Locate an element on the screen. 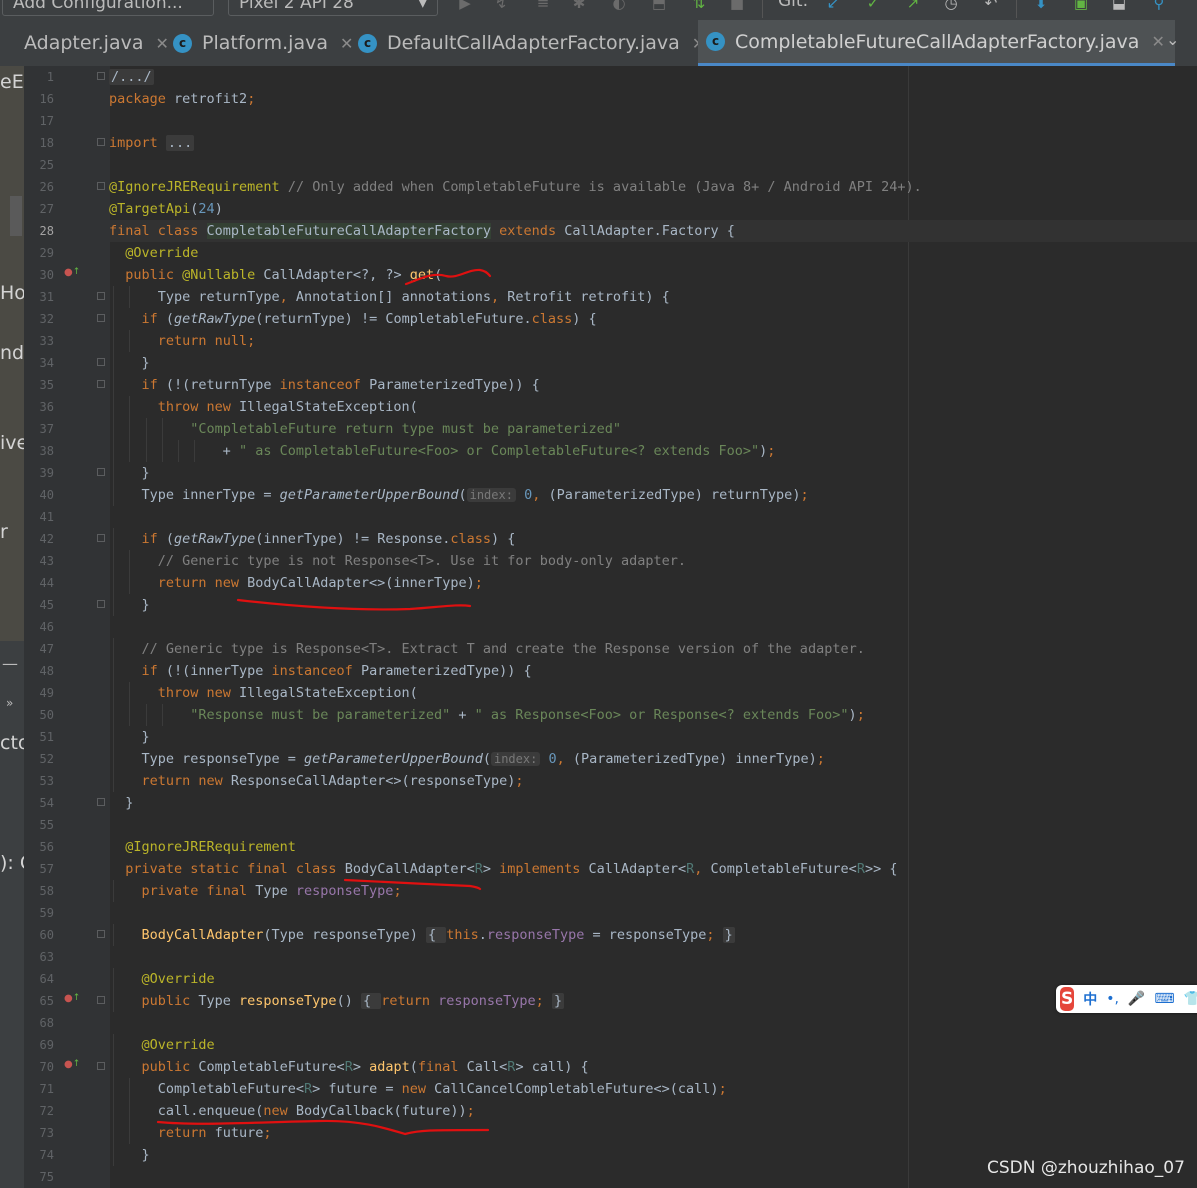 This screenshot has width=1197, height=1188. line-number: 56 is located at coordinates (39, 847).